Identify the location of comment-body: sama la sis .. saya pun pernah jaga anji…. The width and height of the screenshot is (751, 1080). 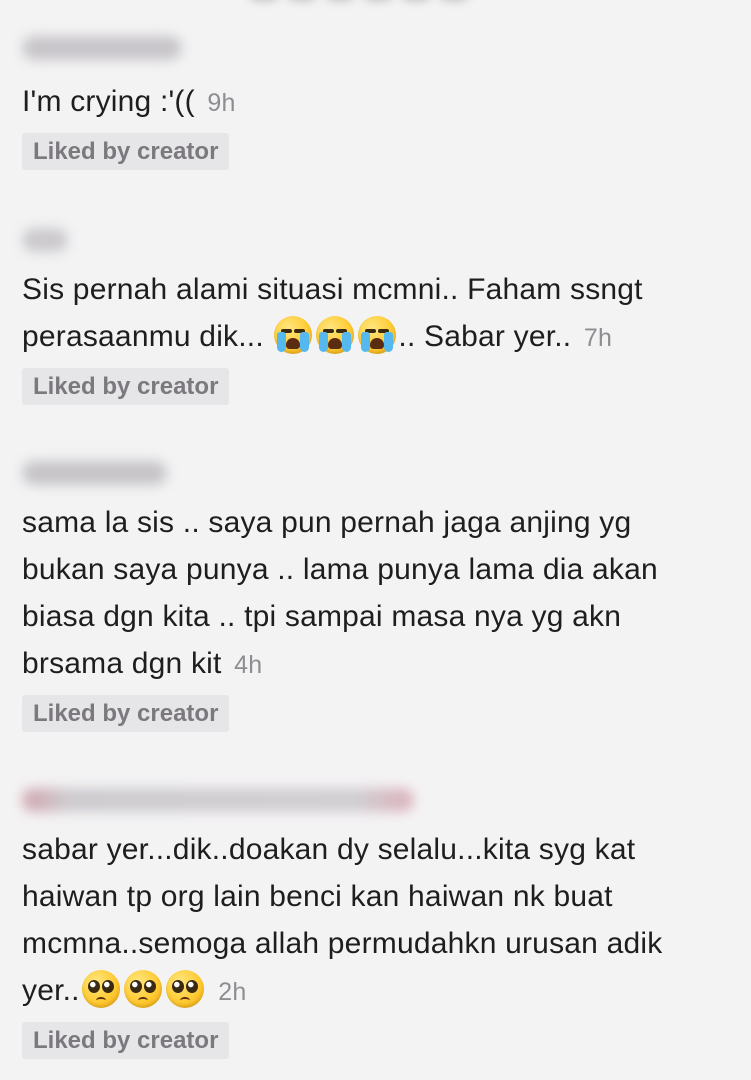
(340, 593).